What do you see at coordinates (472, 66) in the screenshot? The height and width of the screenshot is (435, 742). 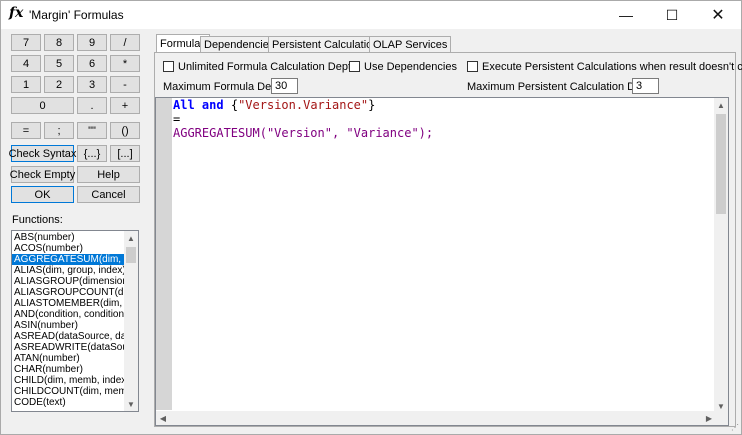 I see `execute-persistent-checkbox` at bounding box center [472, 66].